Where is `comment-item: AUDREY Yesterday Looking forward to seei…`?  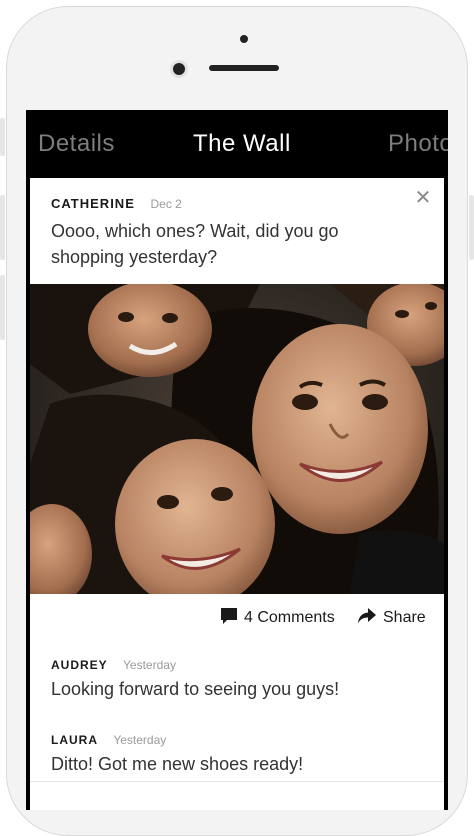 comment-item: AUDREY Yesterday Looking forward to seei… is located at coordinates (241, 679).